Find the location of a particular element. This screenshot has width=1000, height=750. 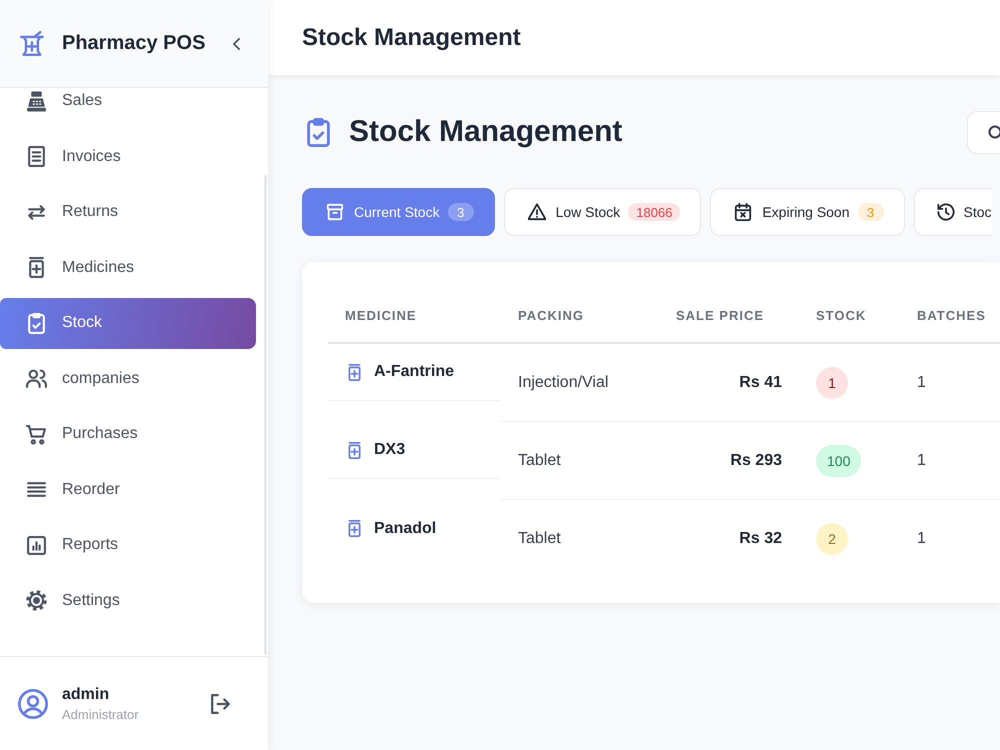

user-role: Administrator is located at coordinates (100, 714).